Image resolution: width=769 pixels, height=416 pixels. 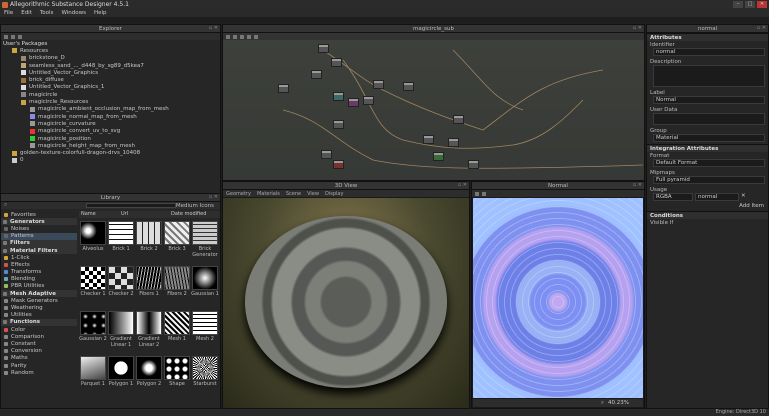 What do you see at coordinates (20, 36) in the screenshot?
I see `save-icon` at bounding box center [20, 36].